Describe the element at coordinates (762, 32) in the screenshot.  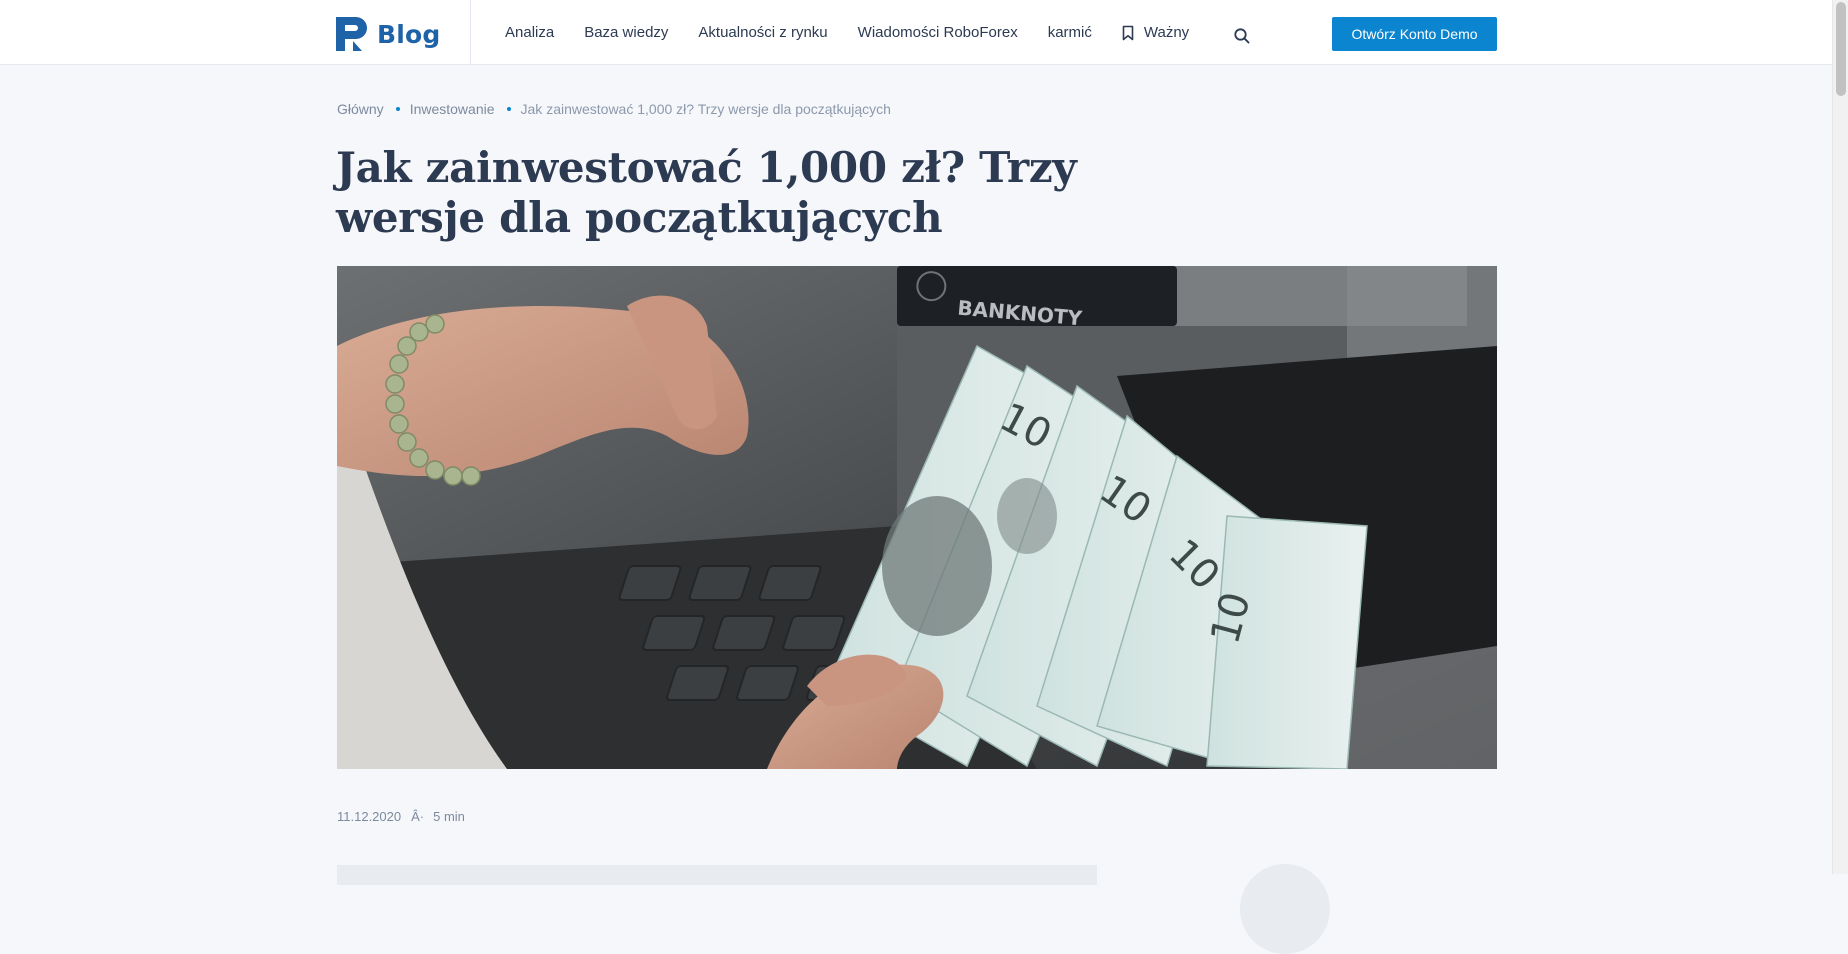
I see `nav-item-aktualnosci: Aktualności z rynku` at that location.